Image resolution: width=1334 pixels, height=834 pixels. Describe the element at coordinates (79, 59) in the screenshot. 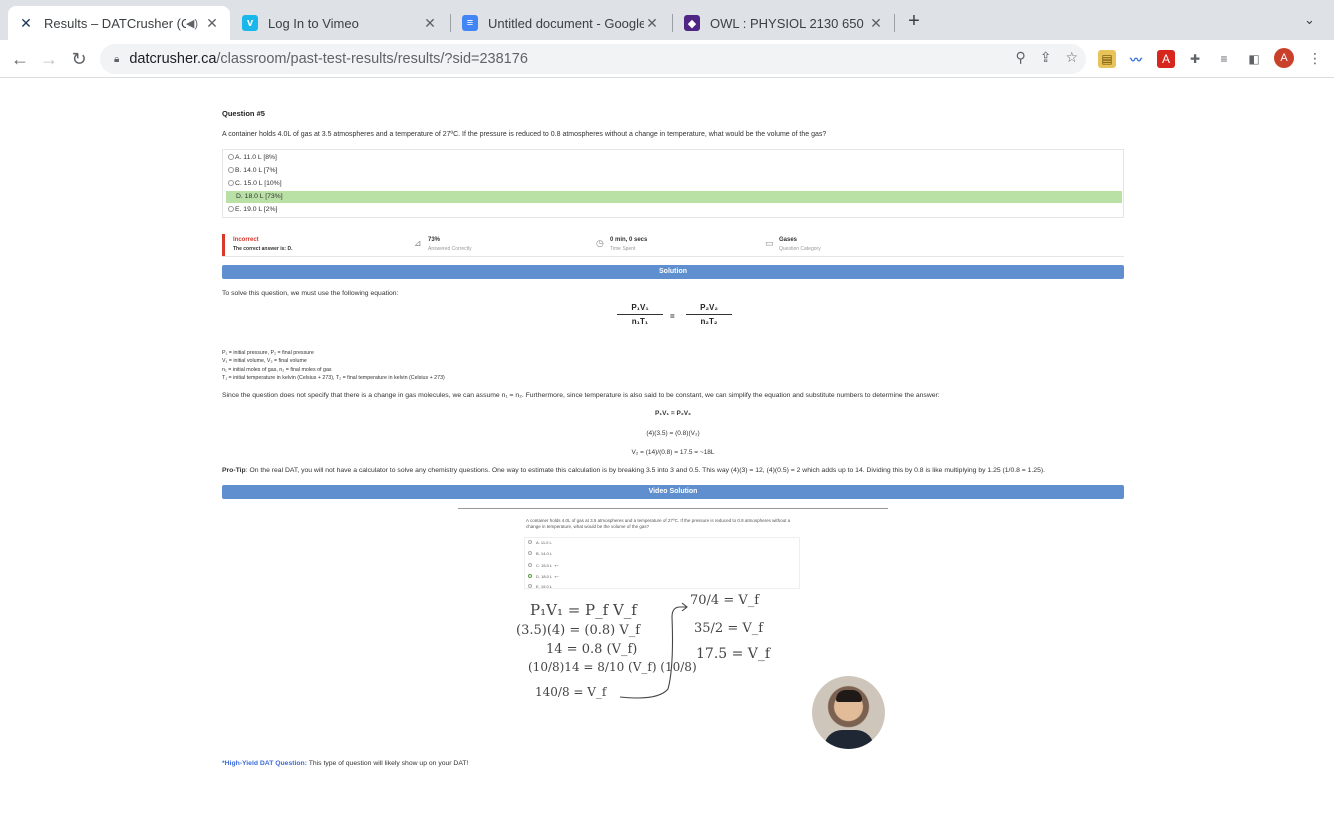

I see `reload-icon: ↻` at that location.